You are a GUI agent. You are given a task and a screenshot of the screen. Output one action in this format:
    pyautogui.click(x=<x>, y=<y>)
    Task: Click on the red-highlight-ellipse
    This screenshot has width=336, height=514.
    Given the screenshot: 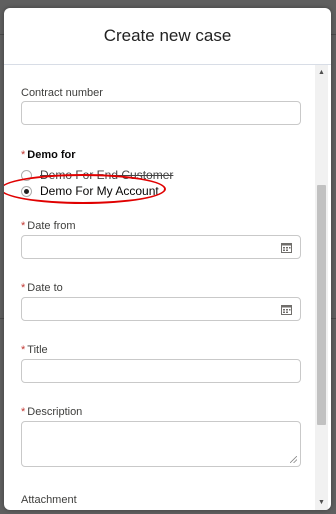 What is the action you would take?
    pyautogui.click(x=85, y=189)
    